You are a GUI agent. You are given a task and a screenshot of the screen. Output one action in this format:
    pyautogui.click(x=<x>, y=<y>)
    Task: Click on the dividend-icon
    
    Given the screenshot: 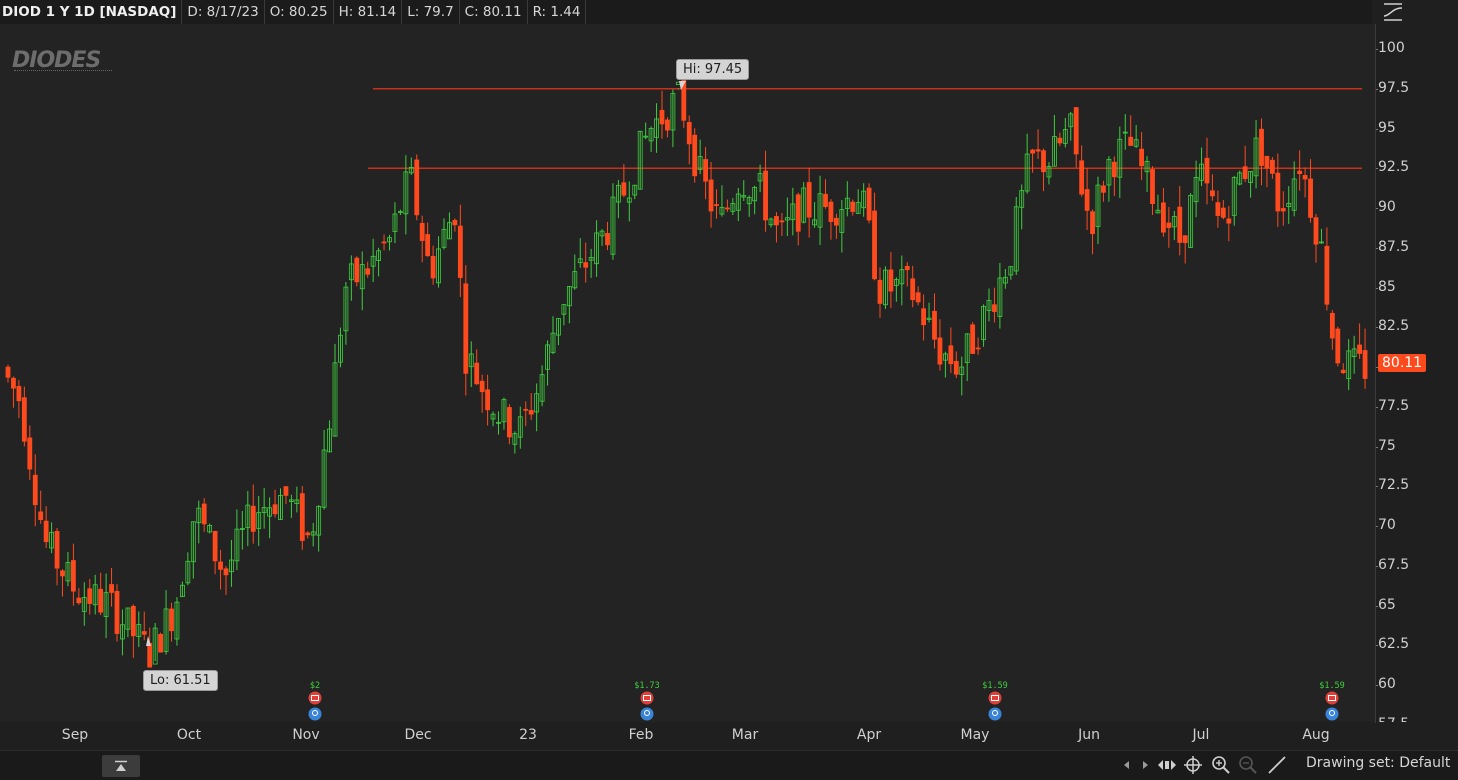 What is the action you would take?
    pyautogui.click(x=1332, y=714)
    